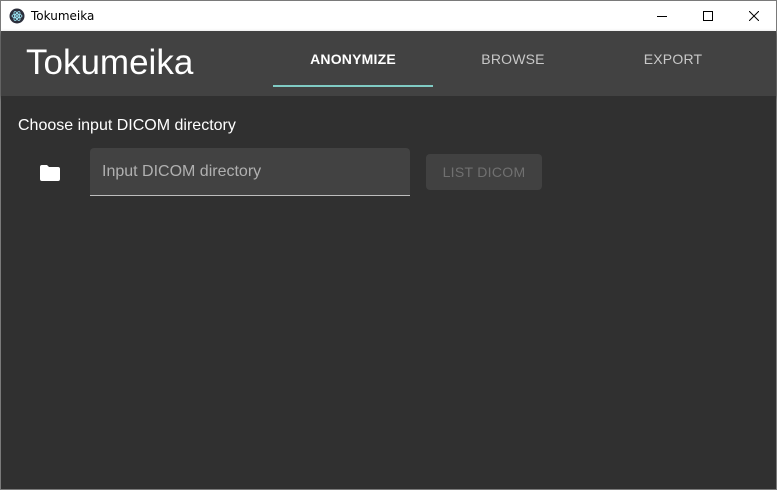 The image size is (777, 490). What do you see at coordinates (673, 59) in the screenshot?
I see `tab-export: EXPORT` at bounding box center [673, 59].